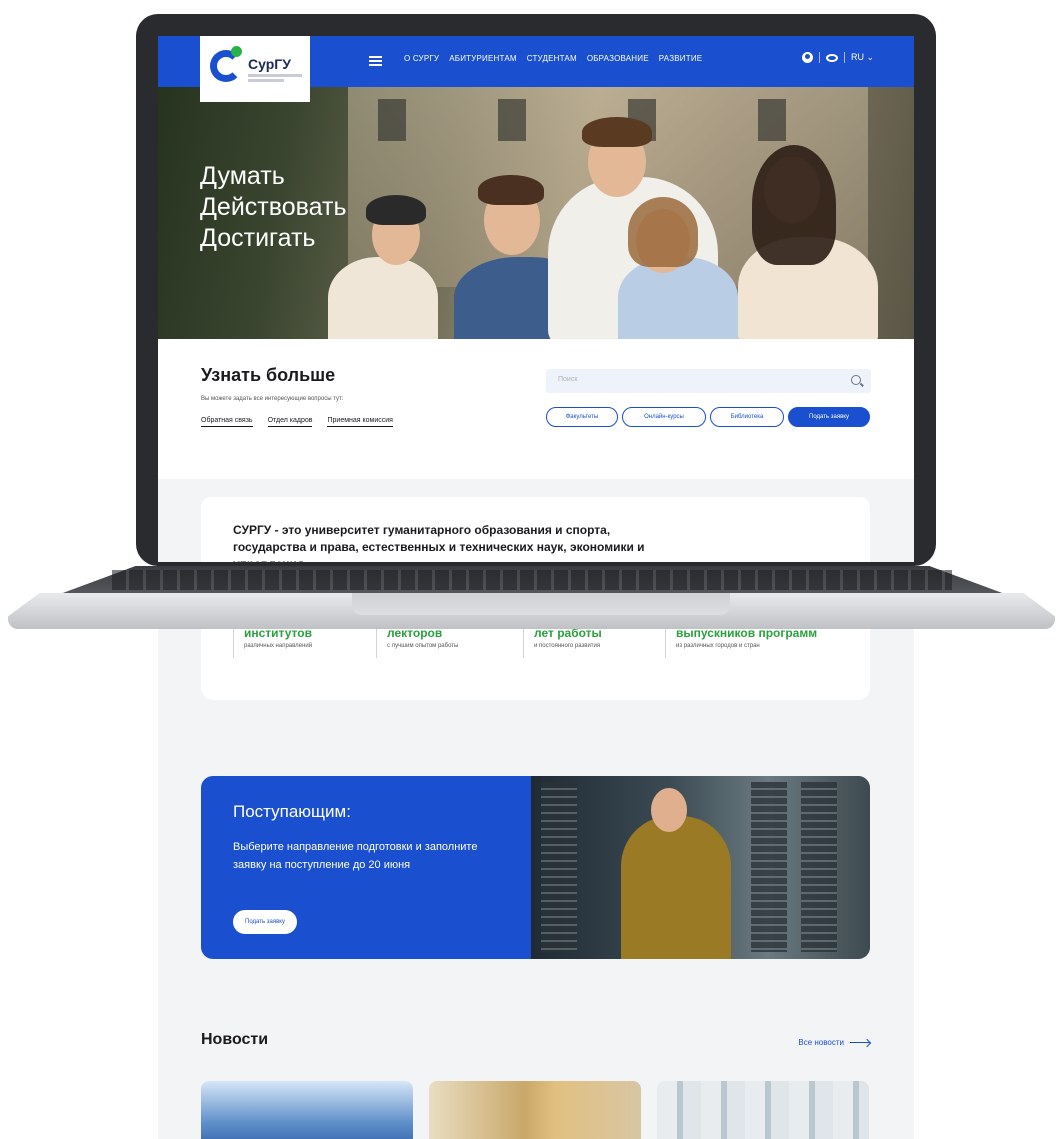 Image resolution: width=1063 pixels, height=1139 pixels. Describe the element at coordinates (278, 646) in the screenshot. I see `stat-subtitle: различных направлений` at that location.